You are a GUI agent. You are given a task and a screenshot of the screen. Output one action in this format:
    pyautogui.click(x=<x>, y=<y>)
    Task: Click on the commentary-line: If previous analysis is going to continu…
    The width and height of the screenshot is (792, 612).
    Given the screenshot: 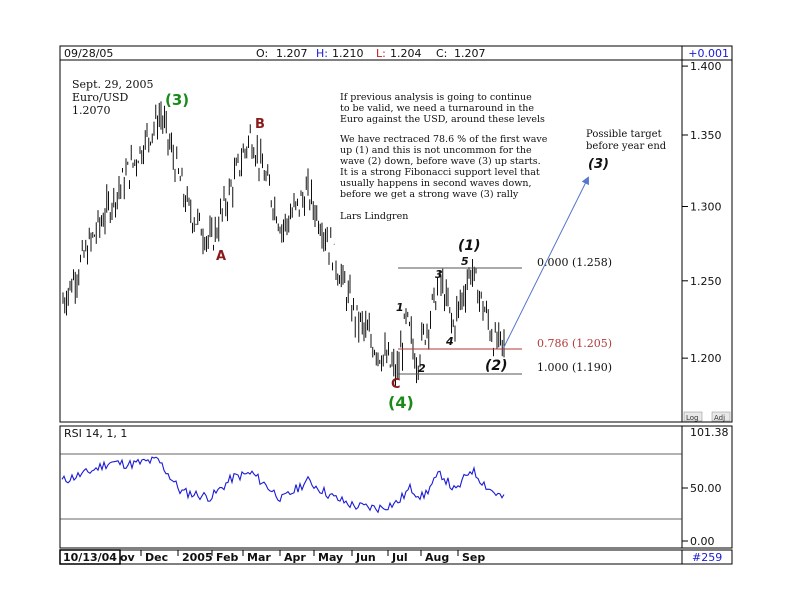 What is the action you would take?
    pyautogui.click(x=436, y=97)
    